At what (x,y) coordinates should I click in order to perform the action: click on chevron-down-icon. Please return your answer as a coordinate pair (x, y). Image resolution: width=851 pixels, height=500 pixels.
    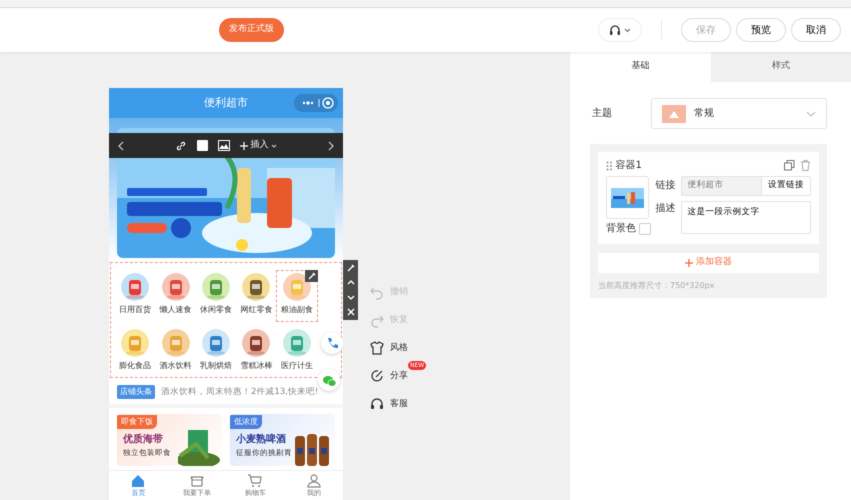
    Looking at the image, I should click on (811, 113).